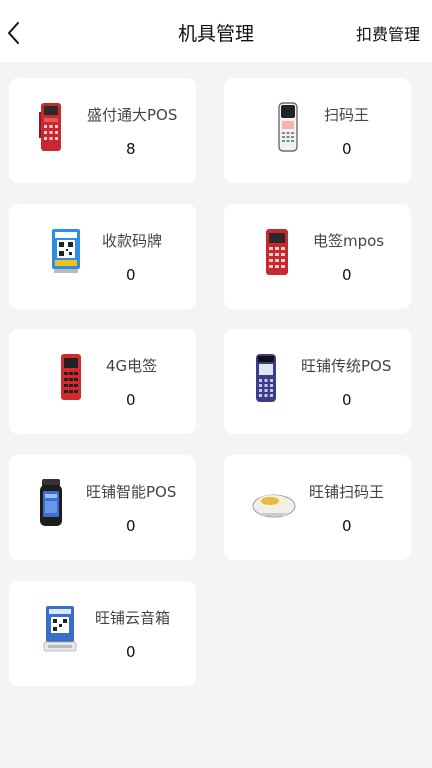 The height and width of the screenshot is (768, 432). I want to click on device-count: 8, so click(131, 149).